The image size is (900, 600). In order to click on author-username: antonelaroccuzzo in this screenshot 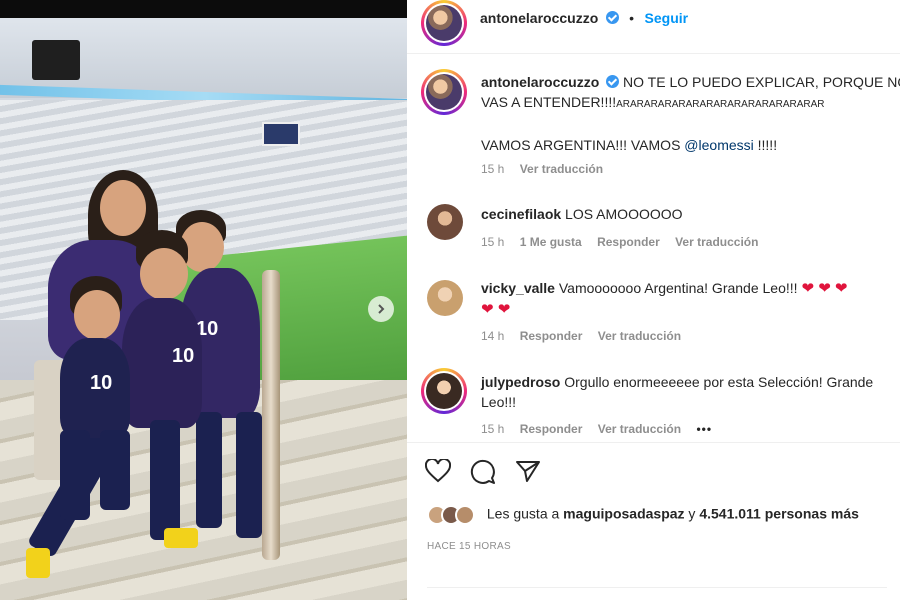, I will do `click(539, 18)`.